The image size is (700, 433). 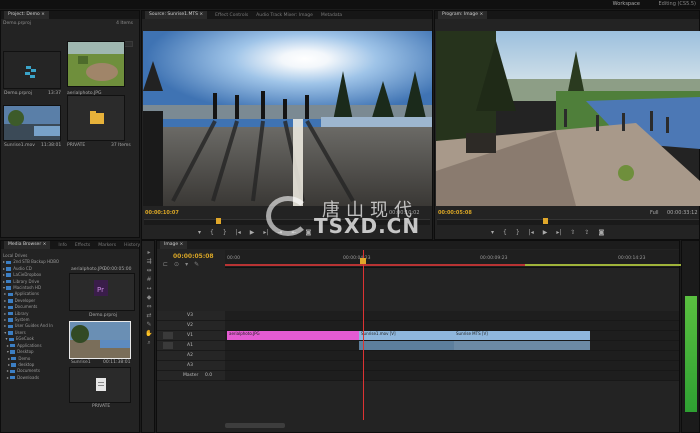 I want to click on zoom-tool-icon: ⌕, so click(x=149, y=342).